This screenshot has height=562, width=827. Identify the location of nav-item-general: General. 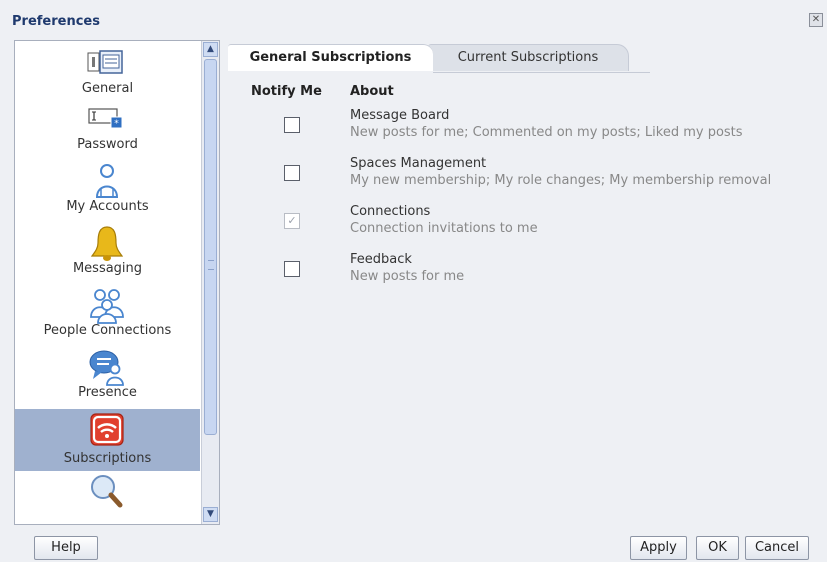
(107, 70).